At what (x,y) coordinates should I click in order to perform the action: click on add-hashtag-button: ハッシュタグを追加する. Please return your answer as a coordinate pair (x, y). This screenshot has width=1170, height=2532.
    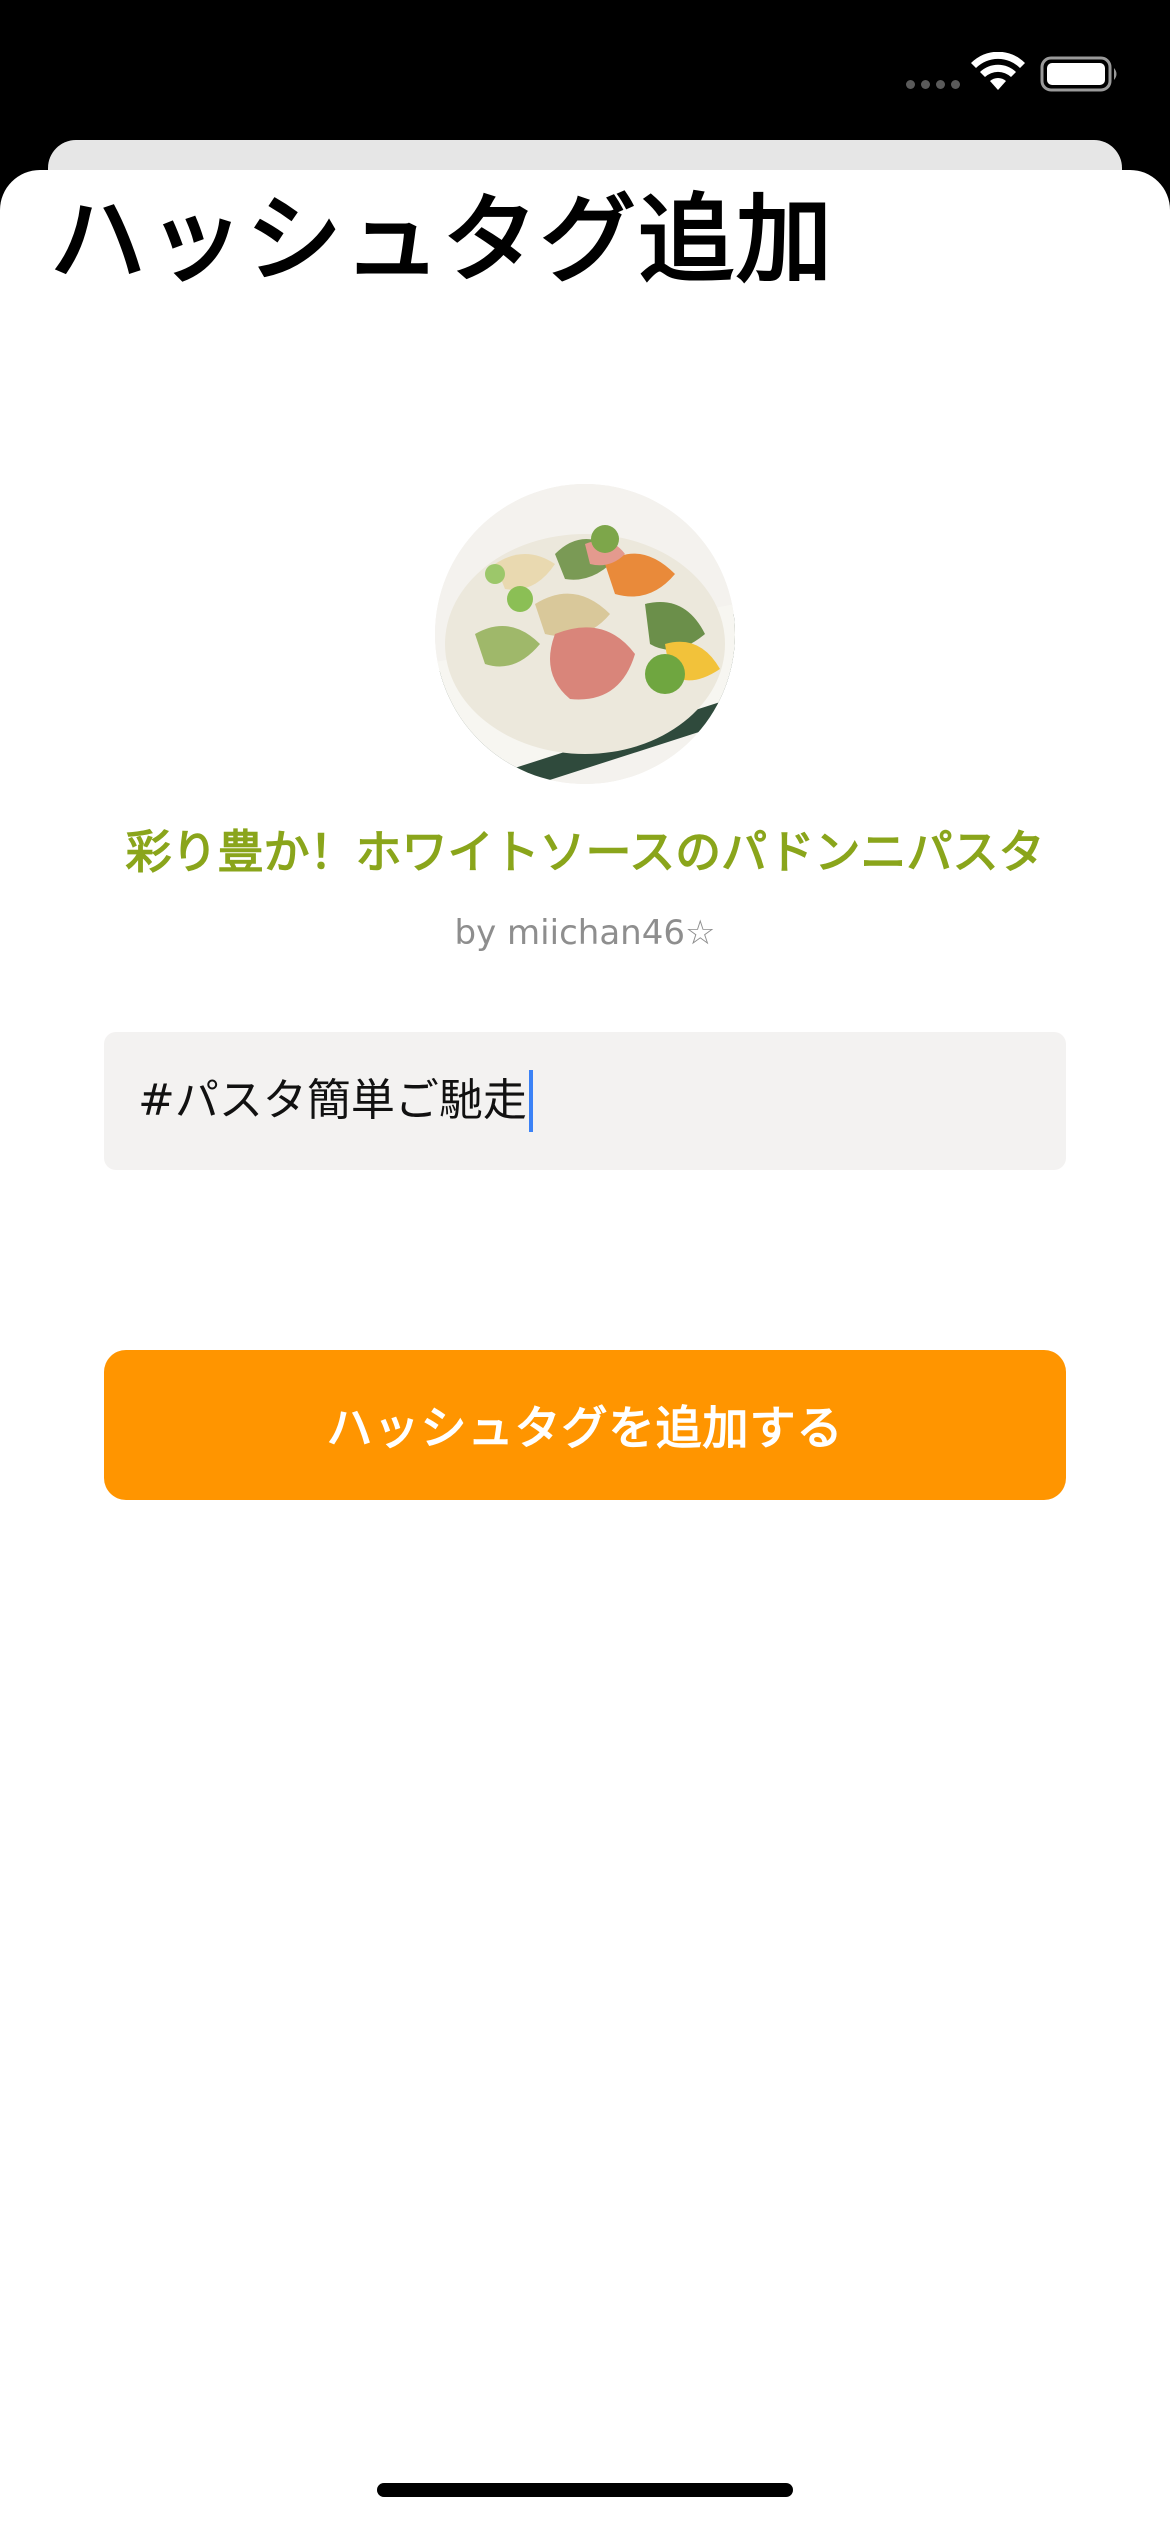
    Looking at the image, I should click on (585, 1425).